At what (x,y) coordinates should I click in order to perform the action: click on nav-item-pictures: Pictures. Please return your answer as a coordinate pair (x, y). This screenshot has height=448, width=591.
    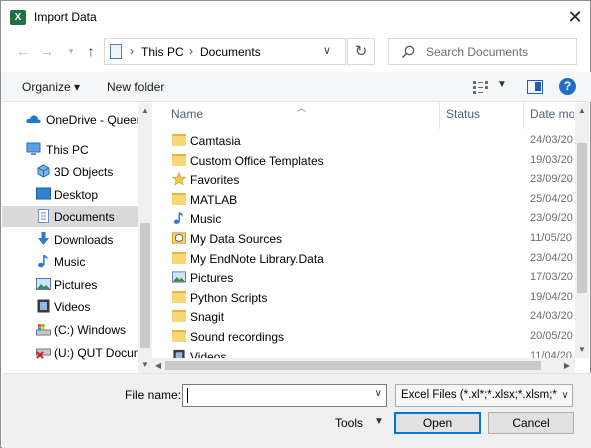
    Looking at the image, I should click on (70, 284).